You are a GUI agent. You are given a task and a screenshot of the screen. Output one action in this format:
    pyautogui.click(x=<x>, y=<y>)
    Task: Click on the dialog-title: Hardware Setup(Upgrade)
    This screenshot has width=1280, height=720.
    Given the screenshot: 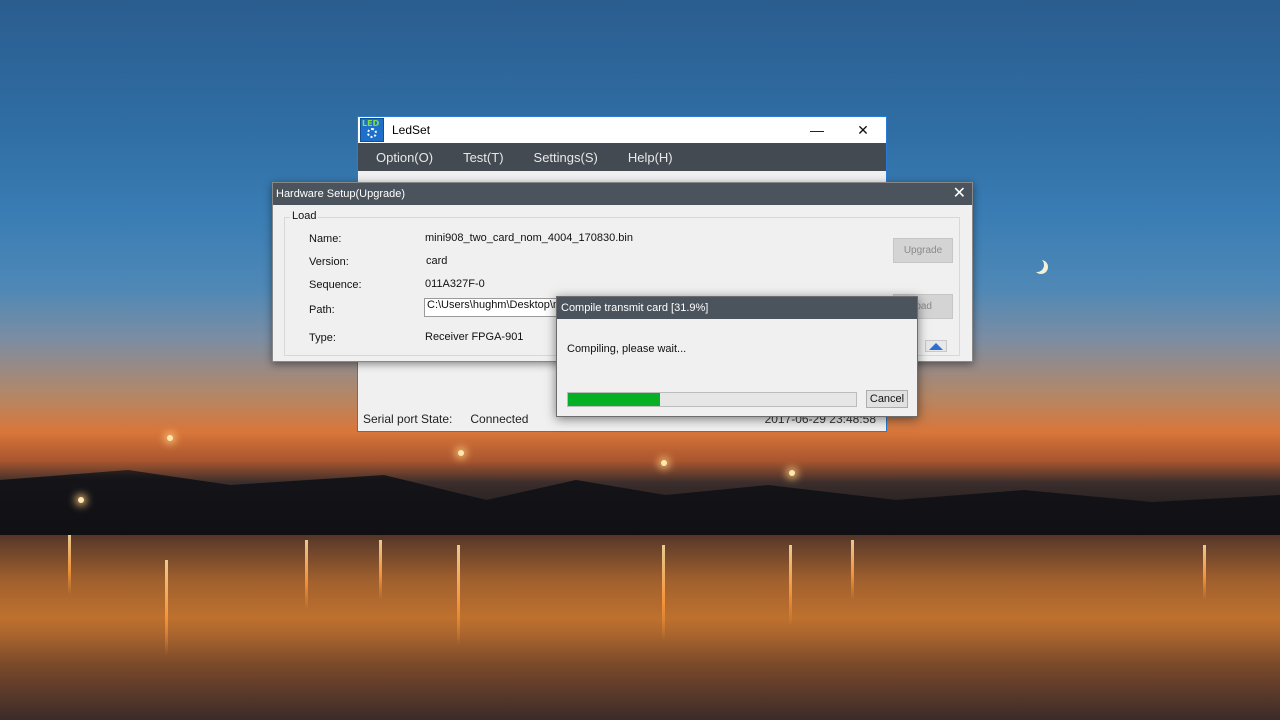 What is the action you would take?
    pyautogui.click(x=341, y=194)
    